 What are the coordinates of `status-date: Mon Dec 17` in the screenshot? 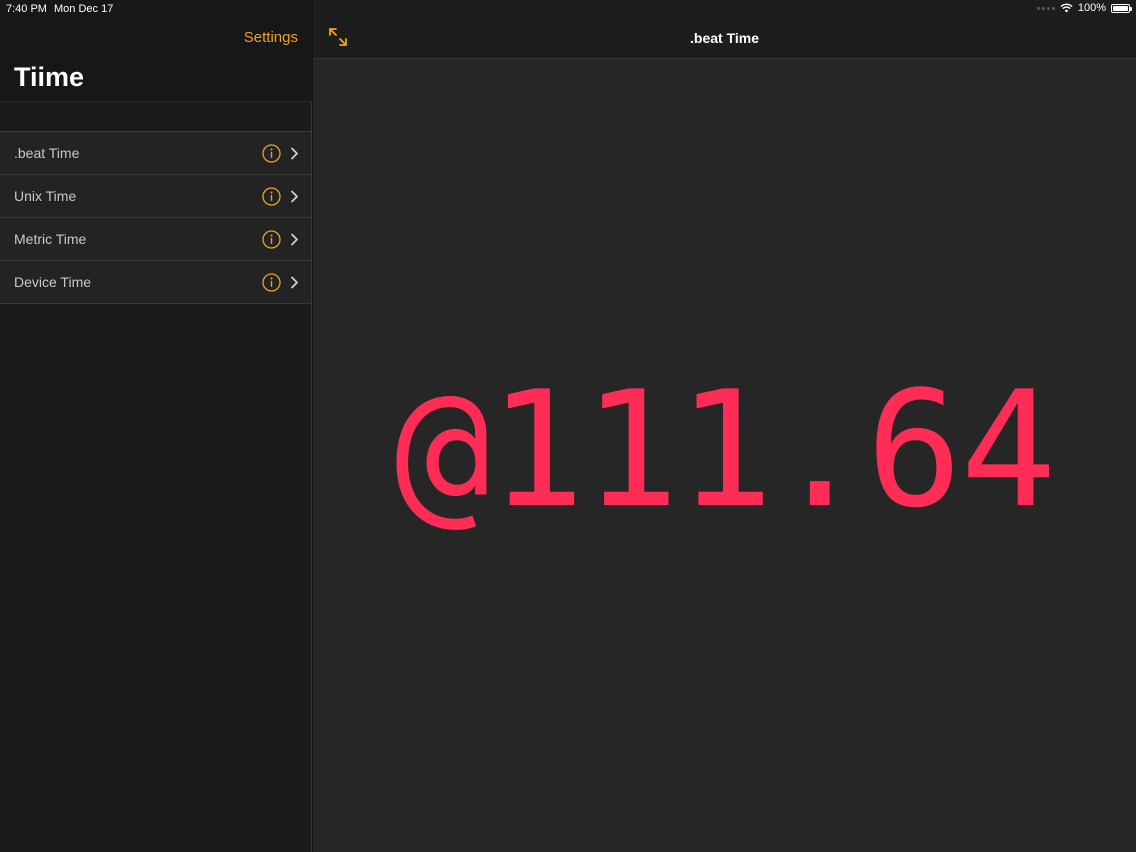 It's located at (84, 9).